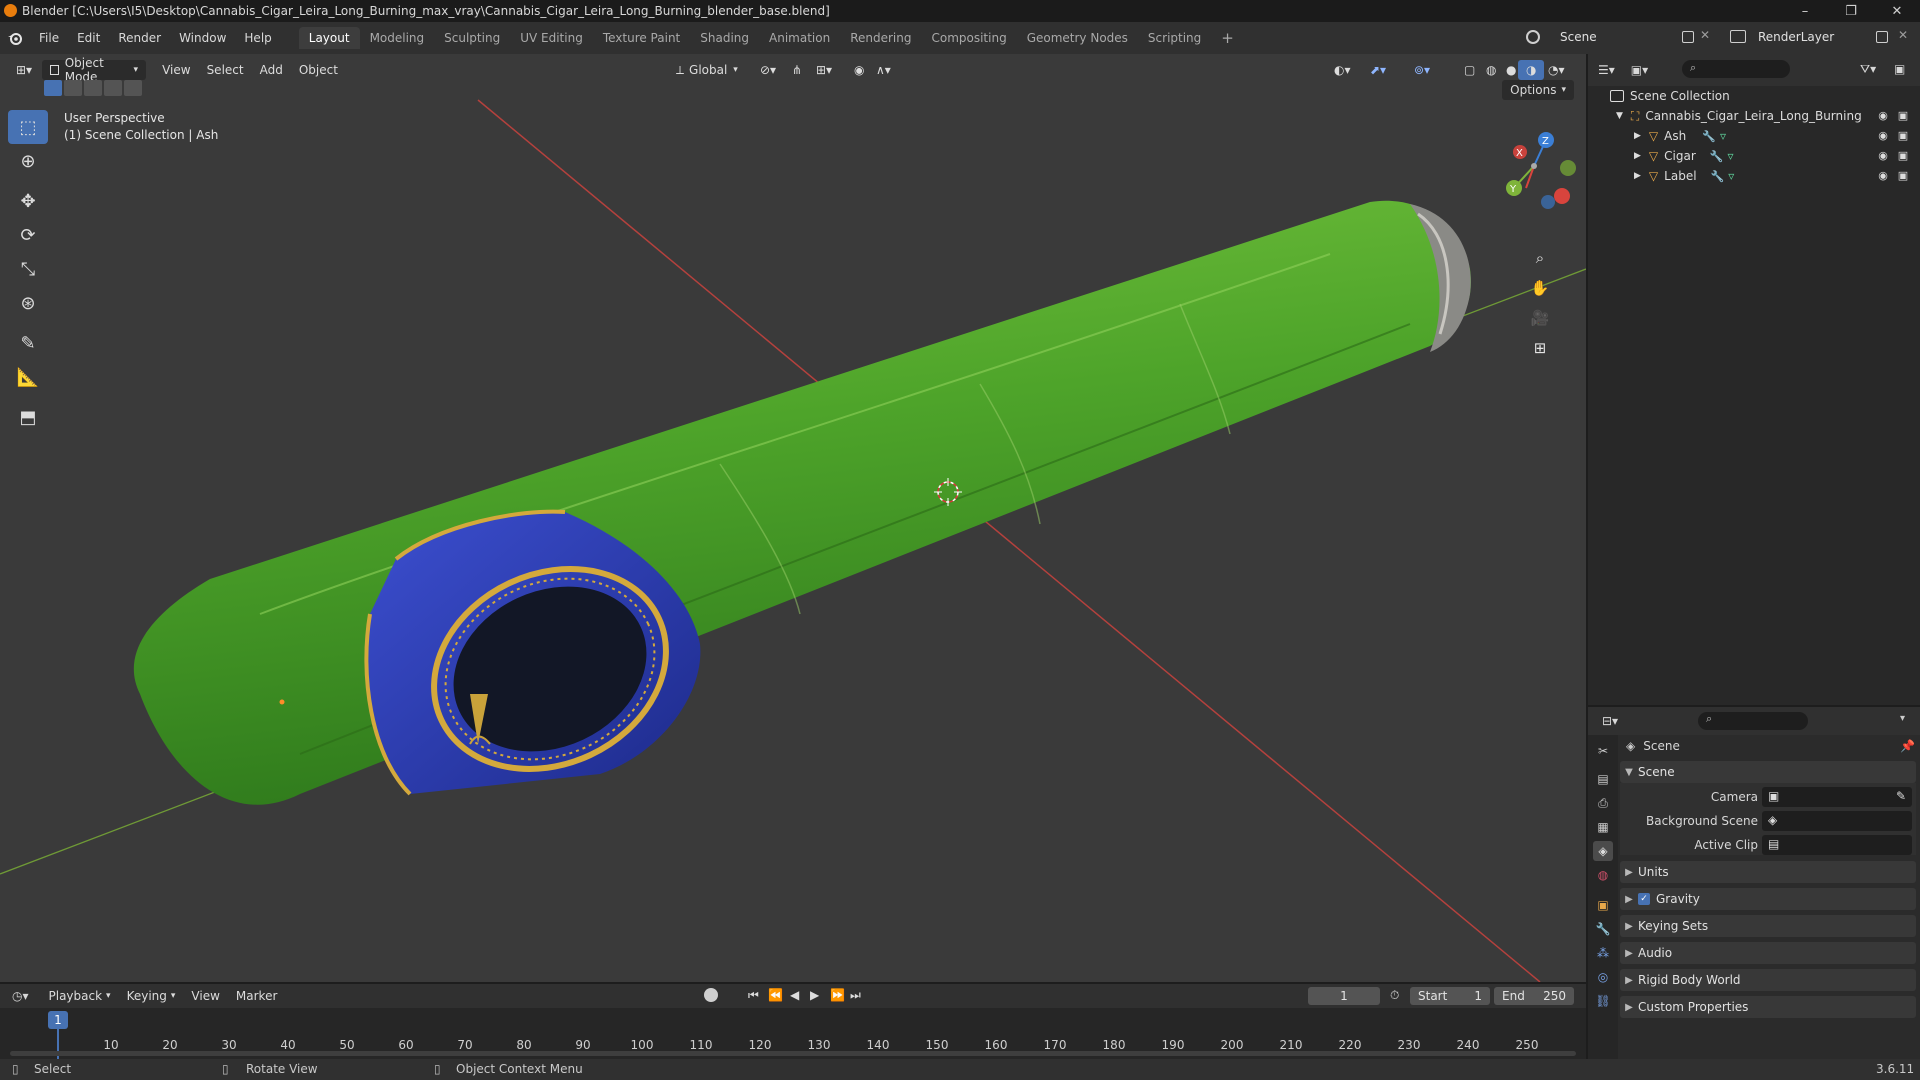  I want to click on new-view-layer-icon, so click(1882, 37).